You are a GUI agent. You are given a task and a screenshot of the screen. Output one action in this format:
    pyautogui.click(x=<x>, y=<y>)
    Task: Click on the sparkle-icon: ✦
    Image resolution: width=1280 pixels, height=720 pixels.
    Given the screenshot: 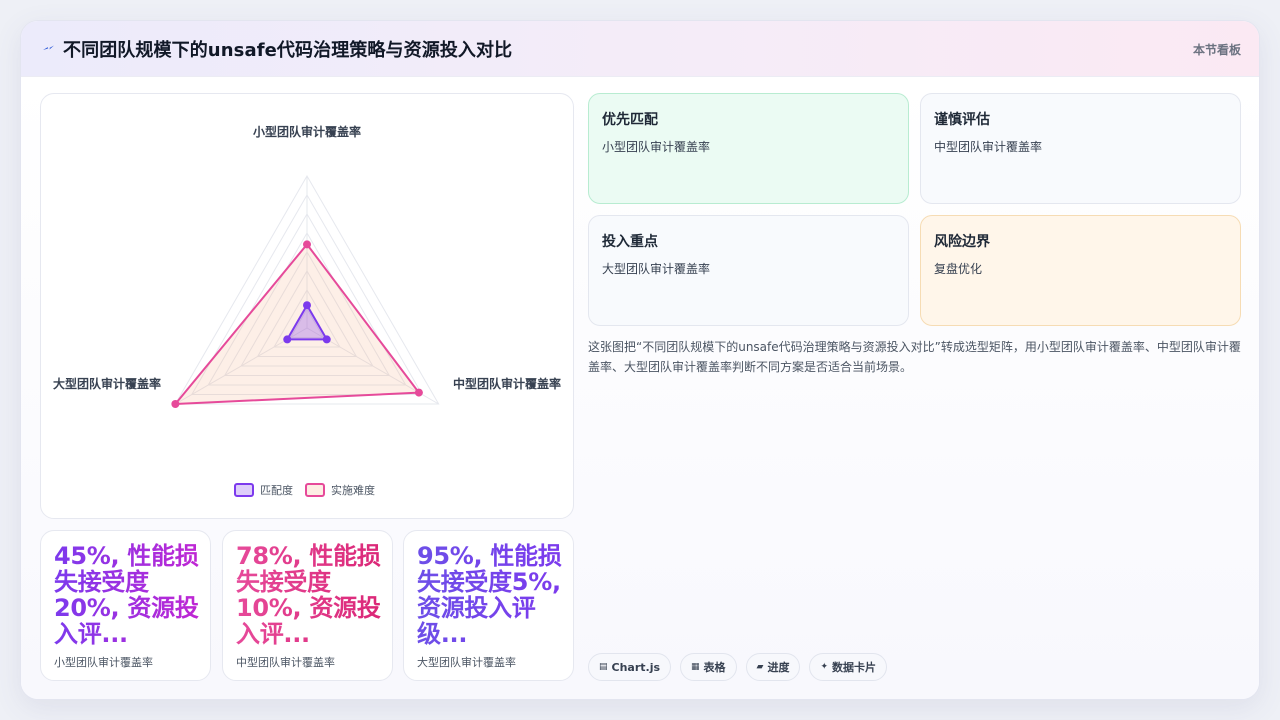 What is the action you would take?
    pyautogui.click(x=824, y=667)
    